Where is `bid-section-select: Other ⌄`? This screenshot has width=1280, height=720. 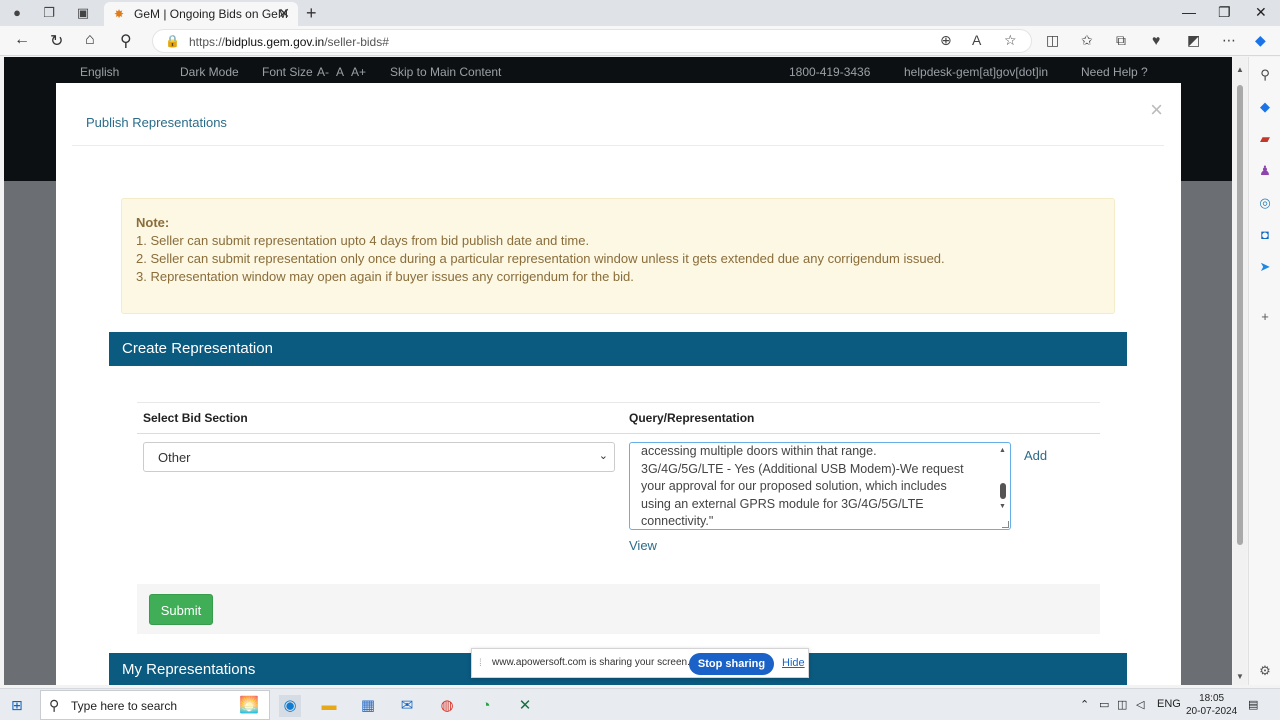
bid-section-select: Other ⌄ is located at coordinates (379, 457).